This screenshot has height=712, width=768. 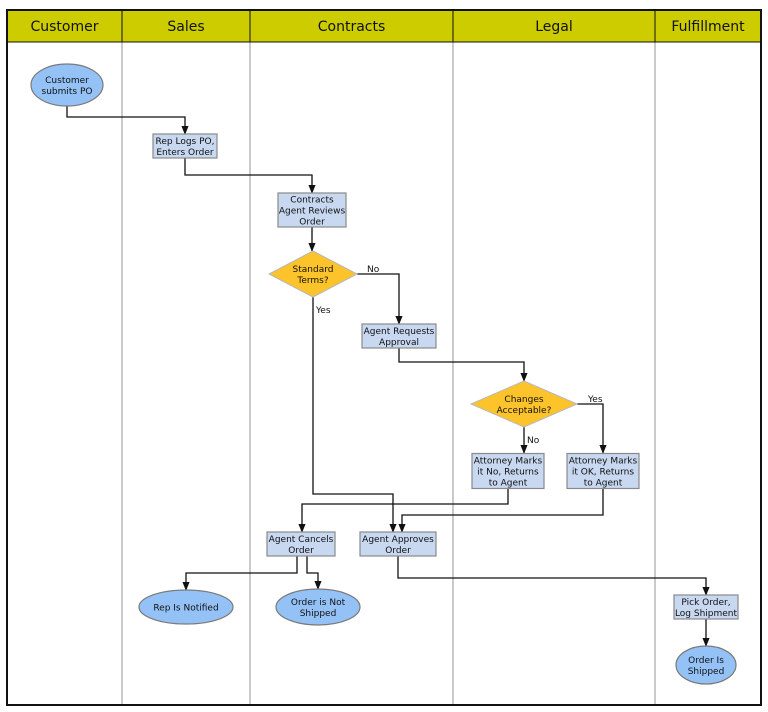 What do you see at coordinates (708, 27) in the screenshot?
I see `lane-title: Fulfillment` at bounding box center [708, 27].